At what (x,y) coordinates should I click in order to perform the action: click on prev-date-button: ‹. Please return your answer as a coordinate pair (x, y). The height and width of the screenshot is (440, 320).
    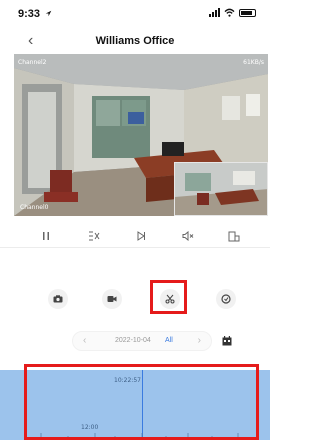
    Looking at the image, I should click on (84, 340).